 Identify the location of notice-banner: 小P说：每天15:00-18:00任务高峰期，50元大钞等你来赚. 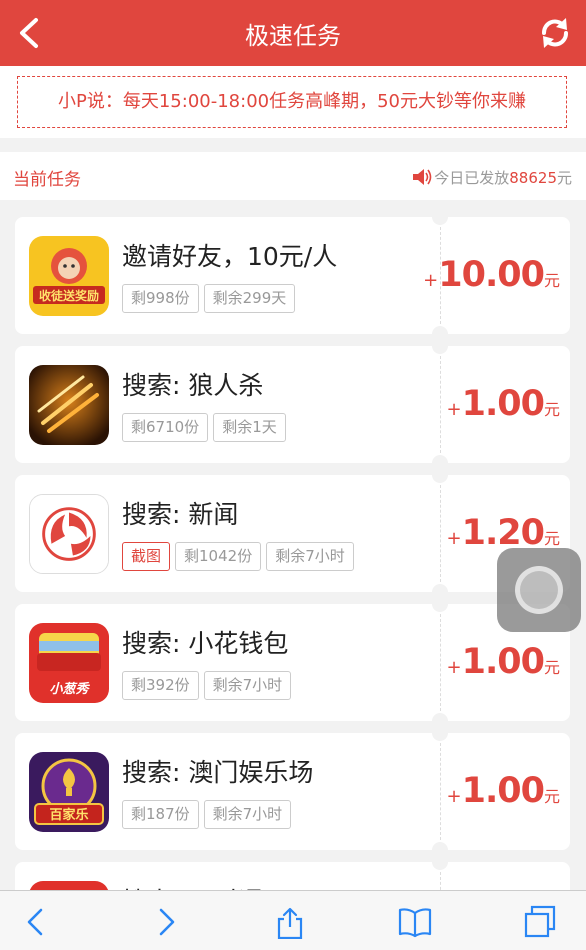
(292, 102).